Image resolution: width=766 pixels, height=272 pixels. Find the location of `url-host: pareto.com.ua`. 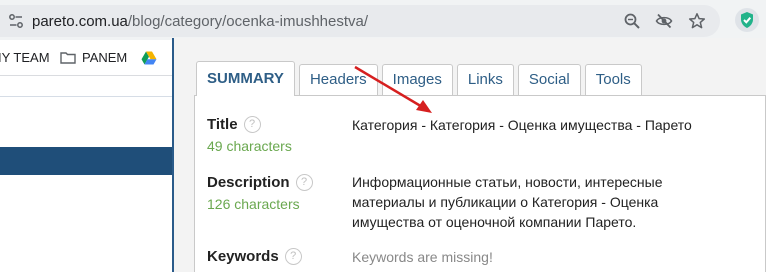

url-host: pareto.com.ua is located at coordinates (80, 21).